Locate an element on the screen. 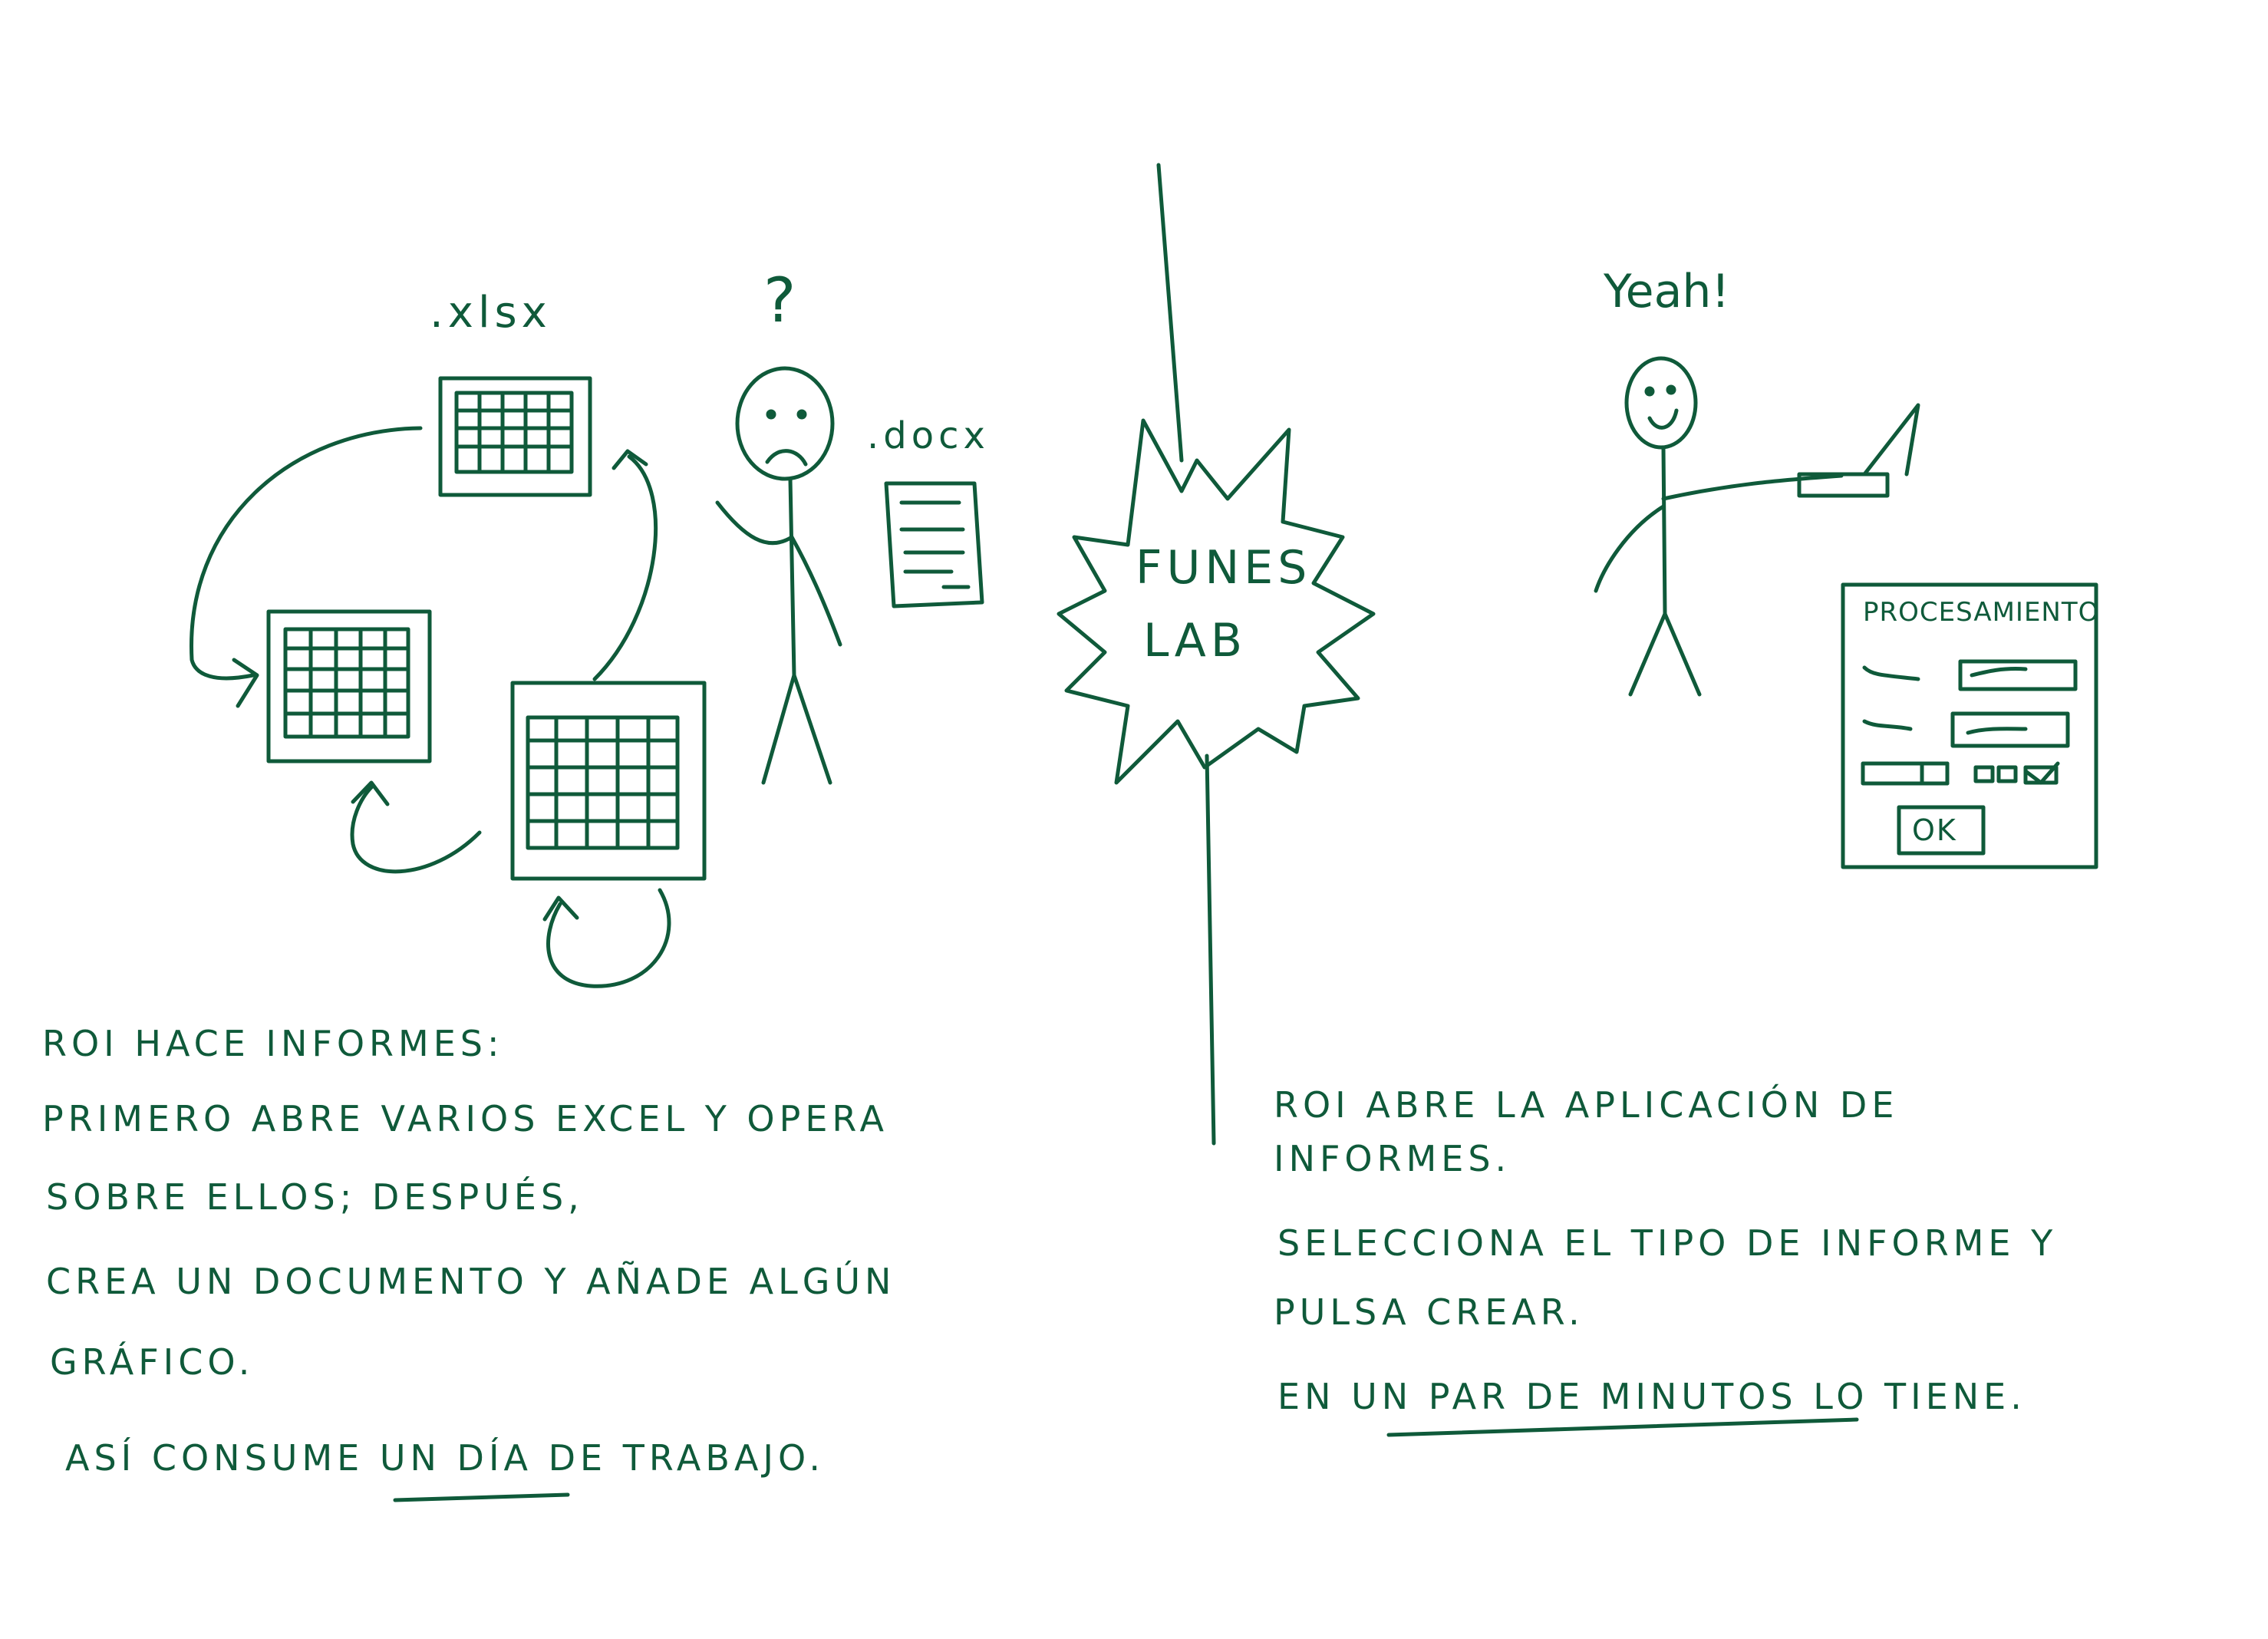 The image size is (2268, 1639). funes-lab-logo-line-2: LAB is located at coordinates (1195, 641).